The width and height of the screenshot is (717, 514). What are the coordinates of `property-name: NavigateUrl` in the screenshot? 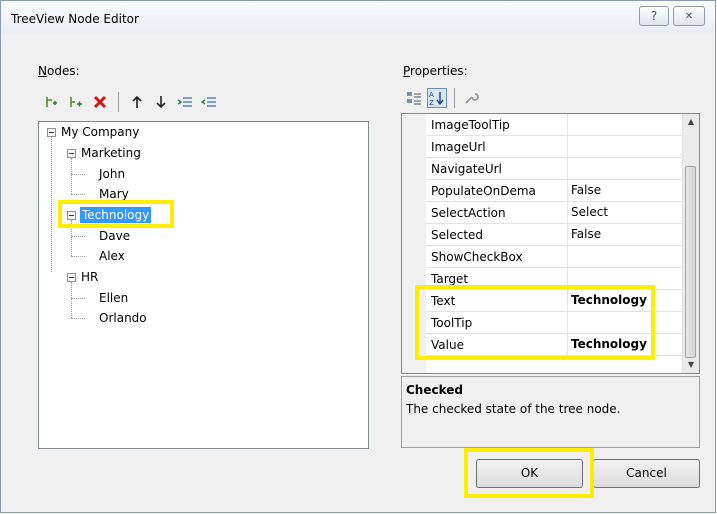 It's located at (466, 169).